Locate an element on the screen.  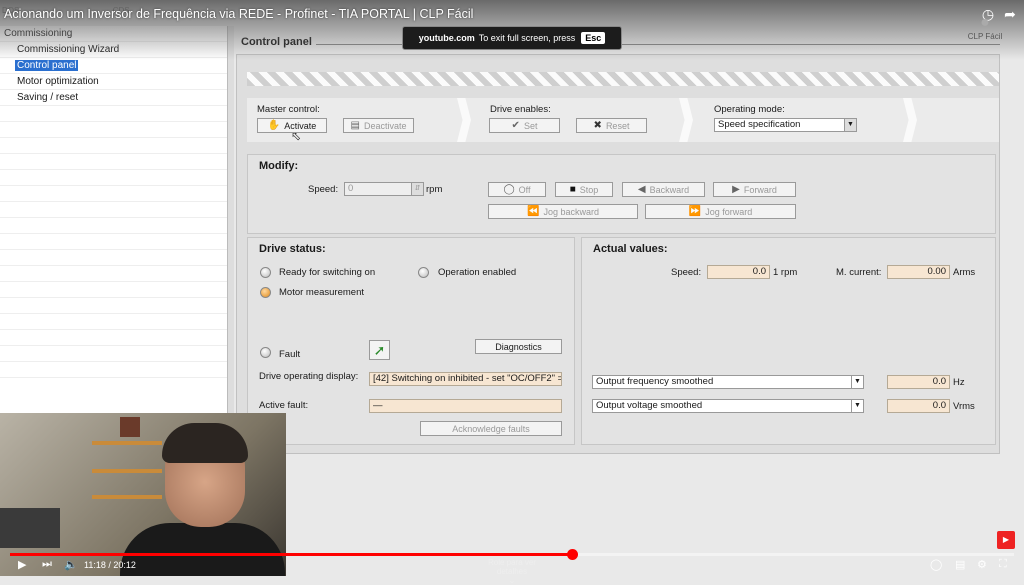
off-button: ◯ Off is located at coordinates (517, 189).